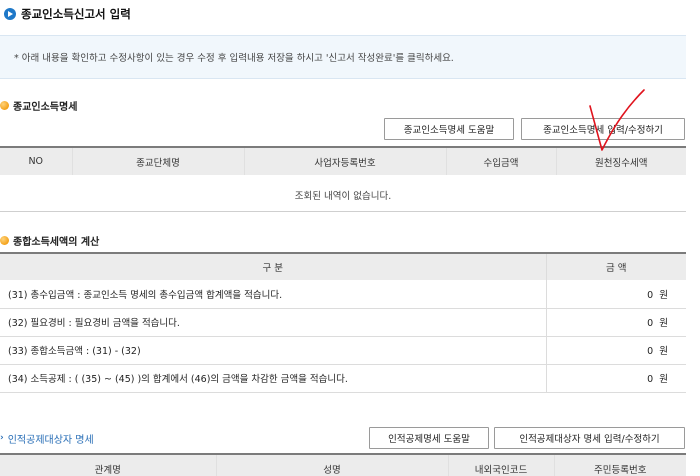 Image resolution: width=700 pixels, height=476 pixels. I want to click on table-header-row: 관계명 성명 내외국인코드 주민등록번호, so click(343, 464).